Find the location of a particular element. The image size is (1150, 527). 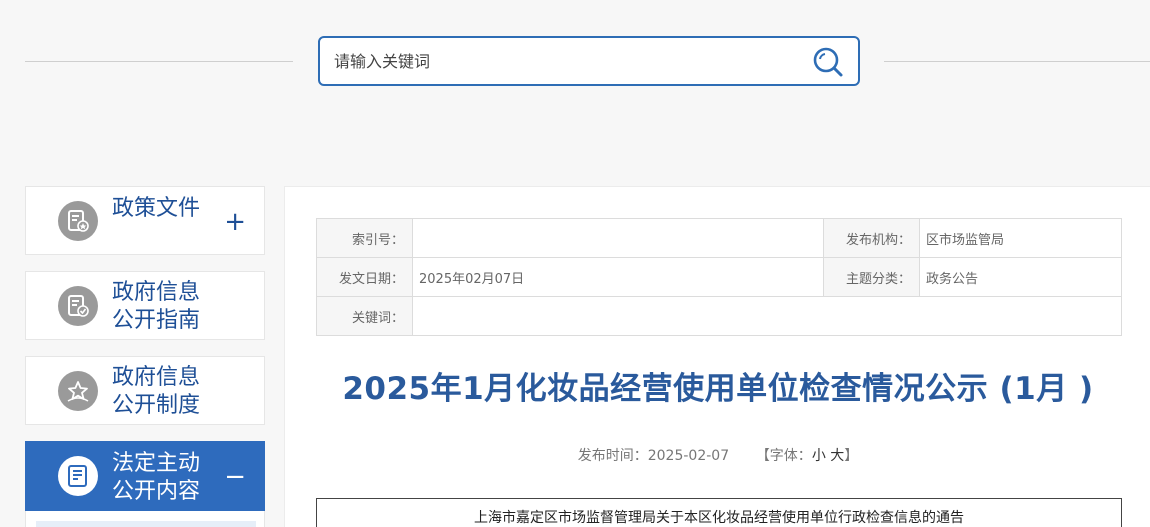

font-size-prefix: 【字体： is located at coordinates (783, 456).